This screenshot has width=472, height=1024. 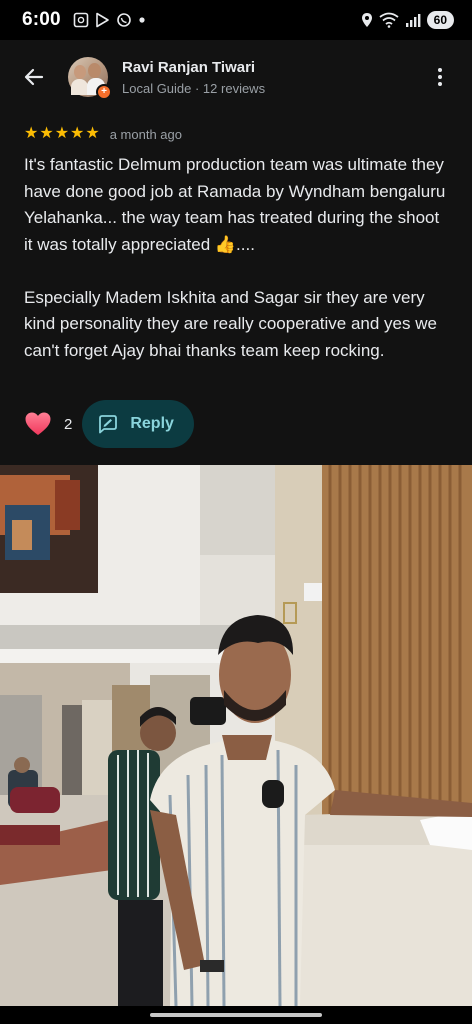 I want to click on user-meta: Local Guide · 12 reviews, so click(x=194, y=88).